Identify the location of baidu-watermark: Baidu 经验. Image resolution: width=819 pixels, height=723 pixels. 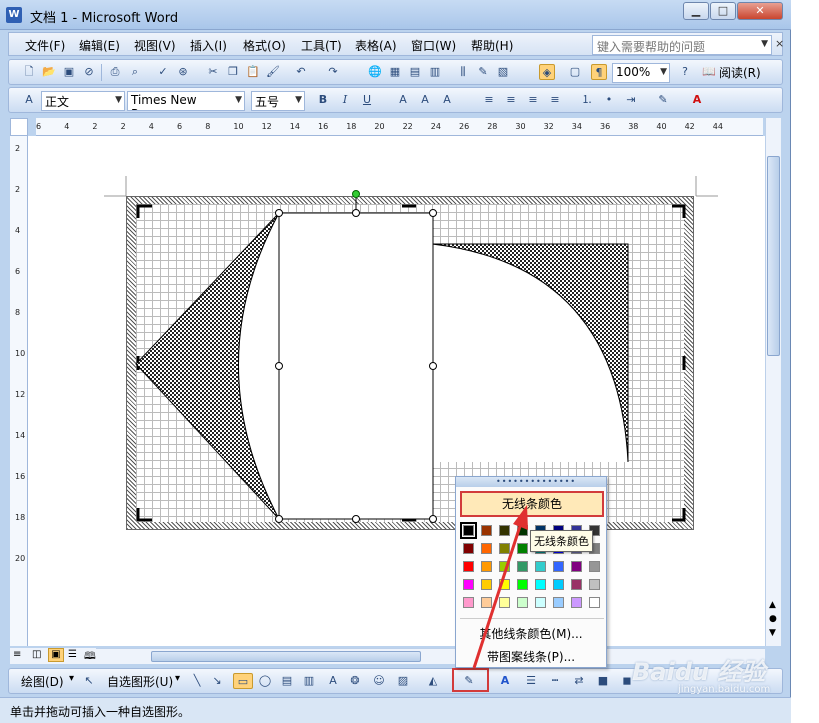
(699, 672).